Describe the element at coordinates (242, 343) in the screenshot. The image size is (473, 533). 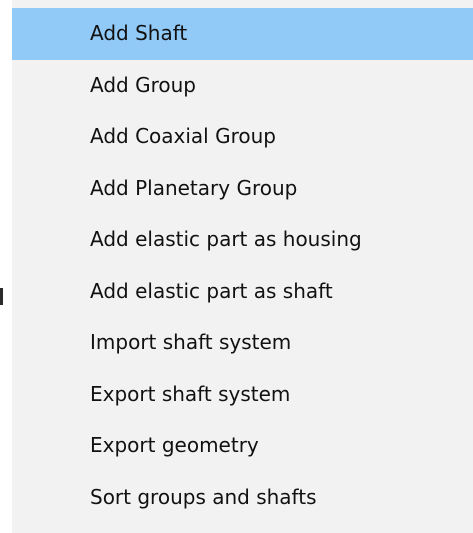
I see `menu-item-import-shaft-system: Import shaft system` at that location.